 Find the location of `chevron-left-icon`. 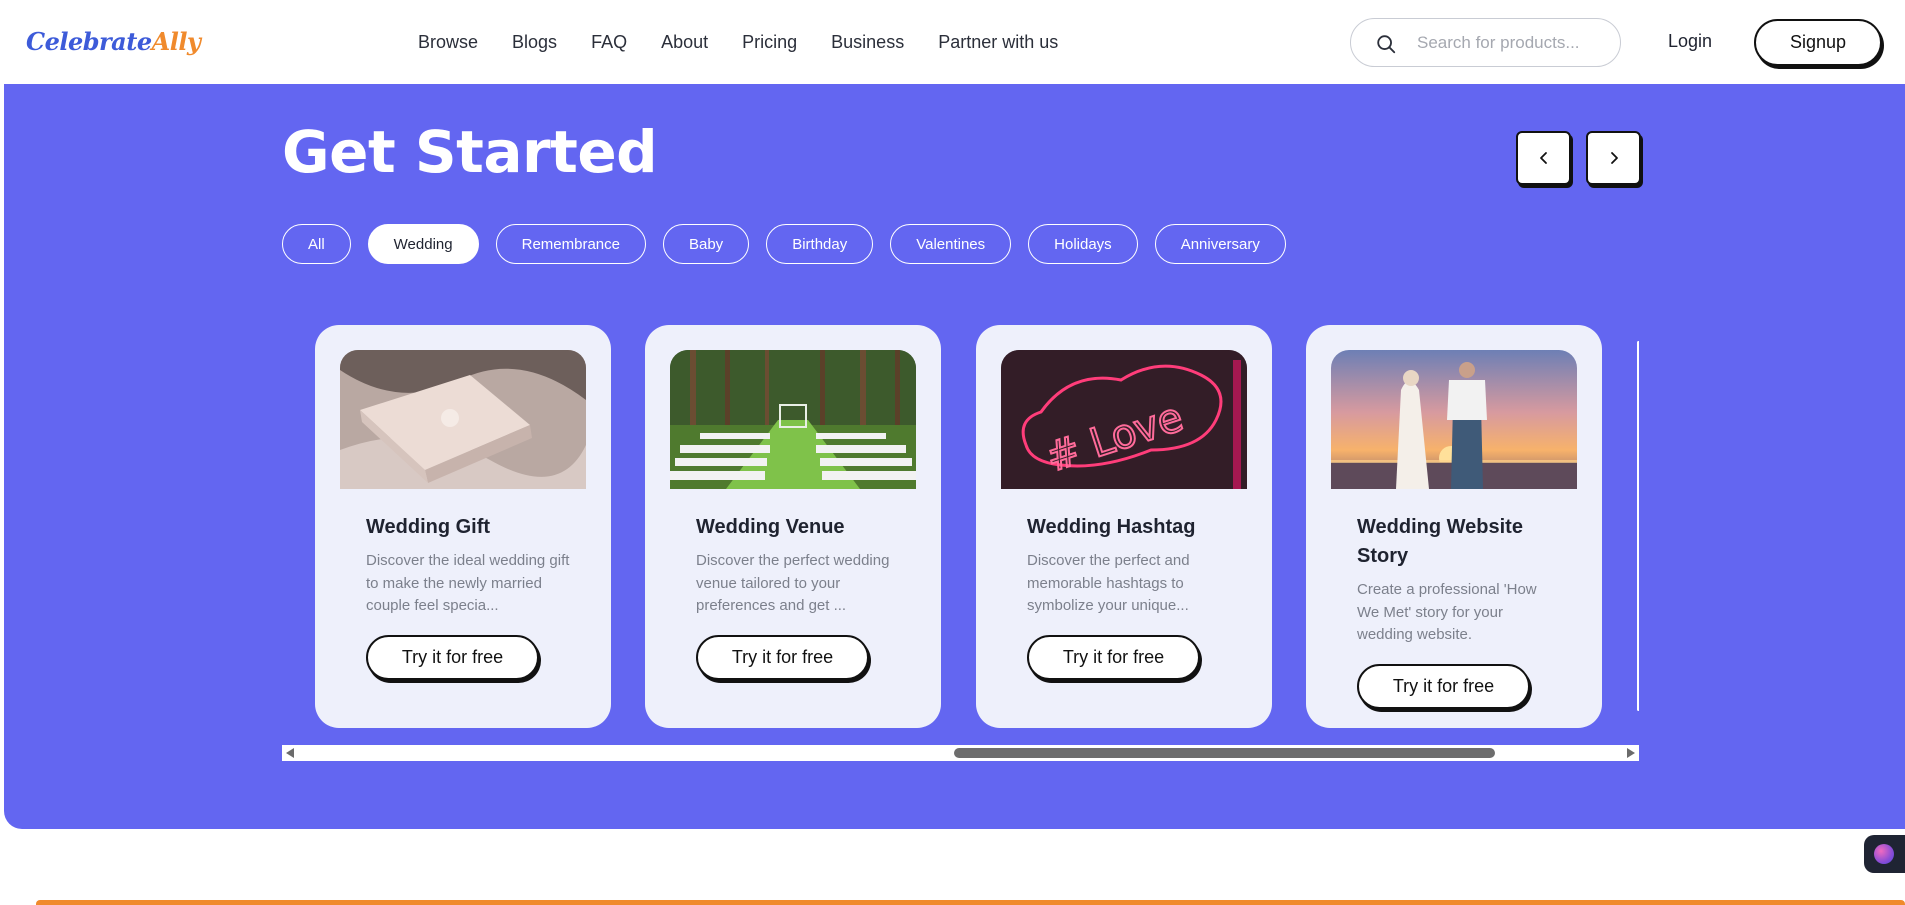

chevron-left-icon is located at coordinates (1543, 158).